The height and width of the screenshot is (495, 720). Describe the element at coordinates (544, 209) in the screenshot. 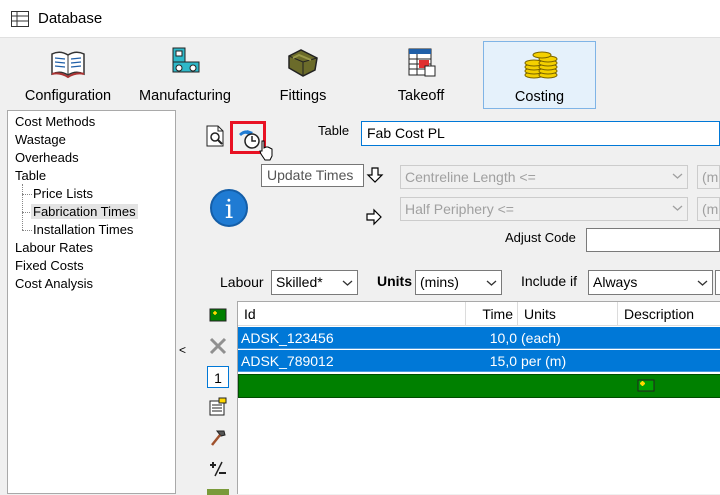

I see `condition2-dropdown: Half Periphery <=` at that location.